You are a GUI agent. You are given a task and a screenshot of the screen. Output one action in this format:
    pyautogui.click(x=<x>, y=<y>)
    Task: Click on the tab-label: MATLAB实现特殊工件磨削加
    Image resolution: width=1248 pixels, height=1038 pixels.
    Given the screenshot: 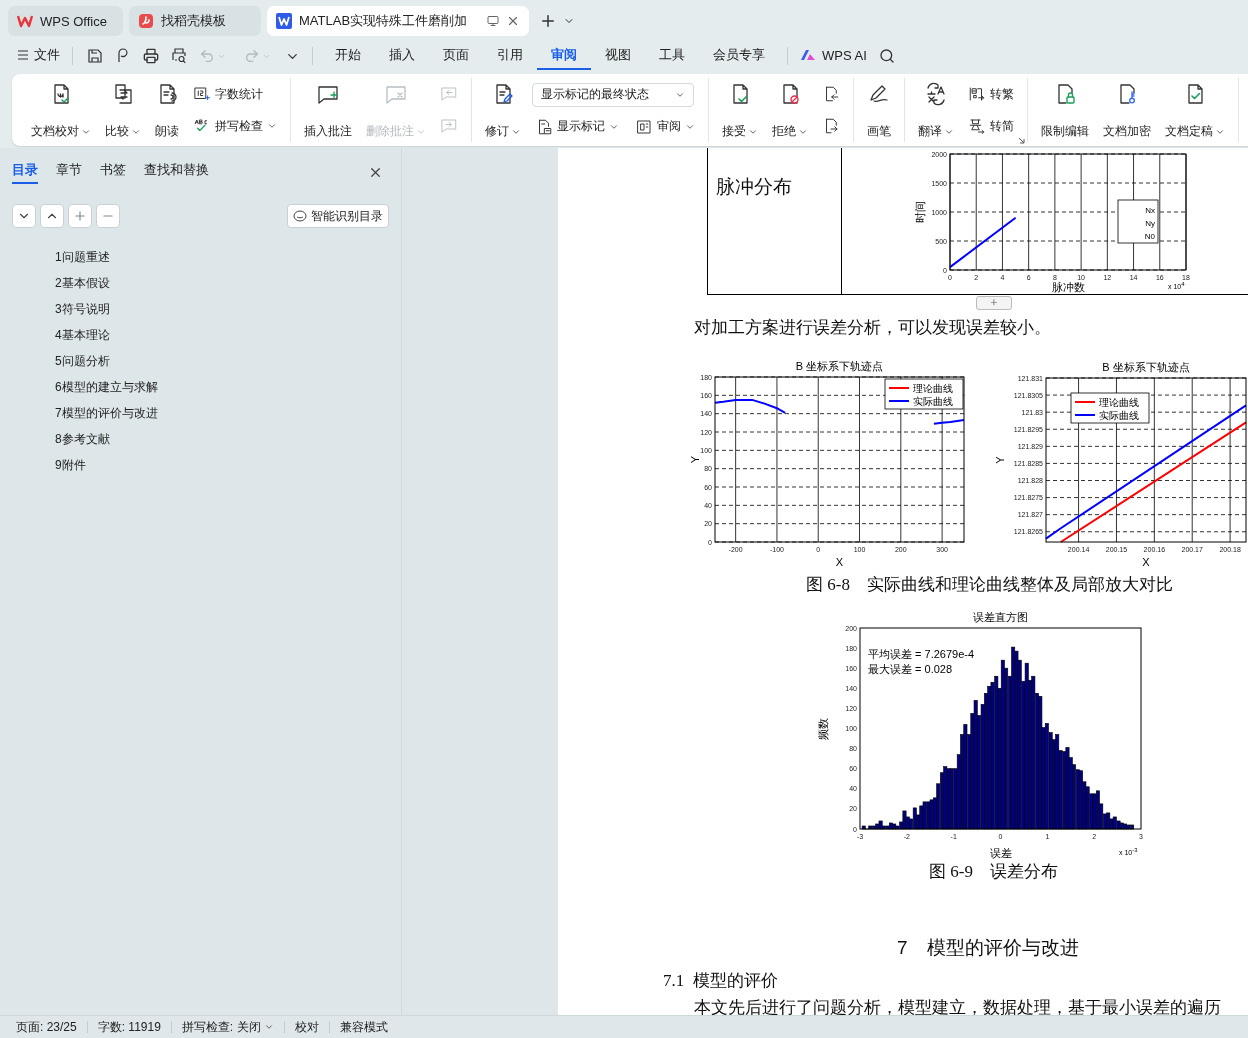 What is the action you would take?
    pyautogui.click(x=384, y=21)
    